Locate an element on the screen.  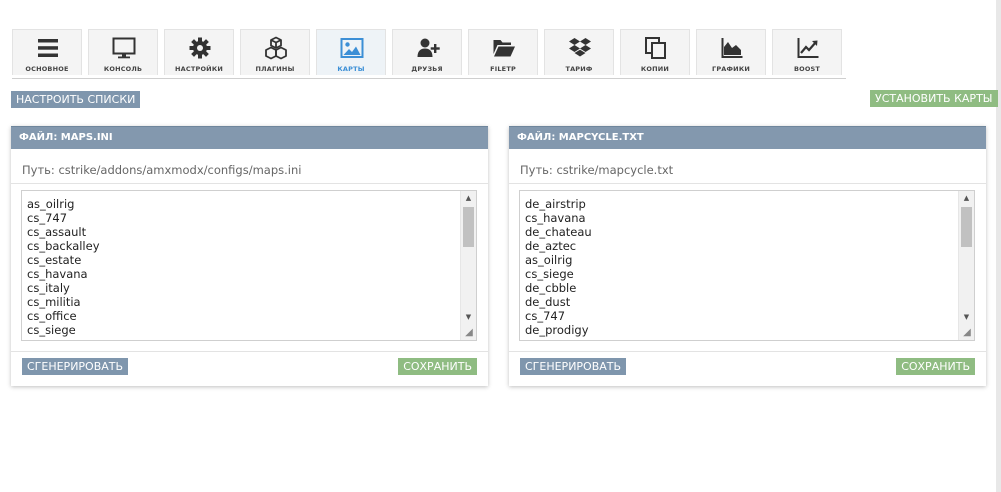
configure-lists-button: НАСТРОИТЬ СПИСКИ is located at coordinates (76, 99).